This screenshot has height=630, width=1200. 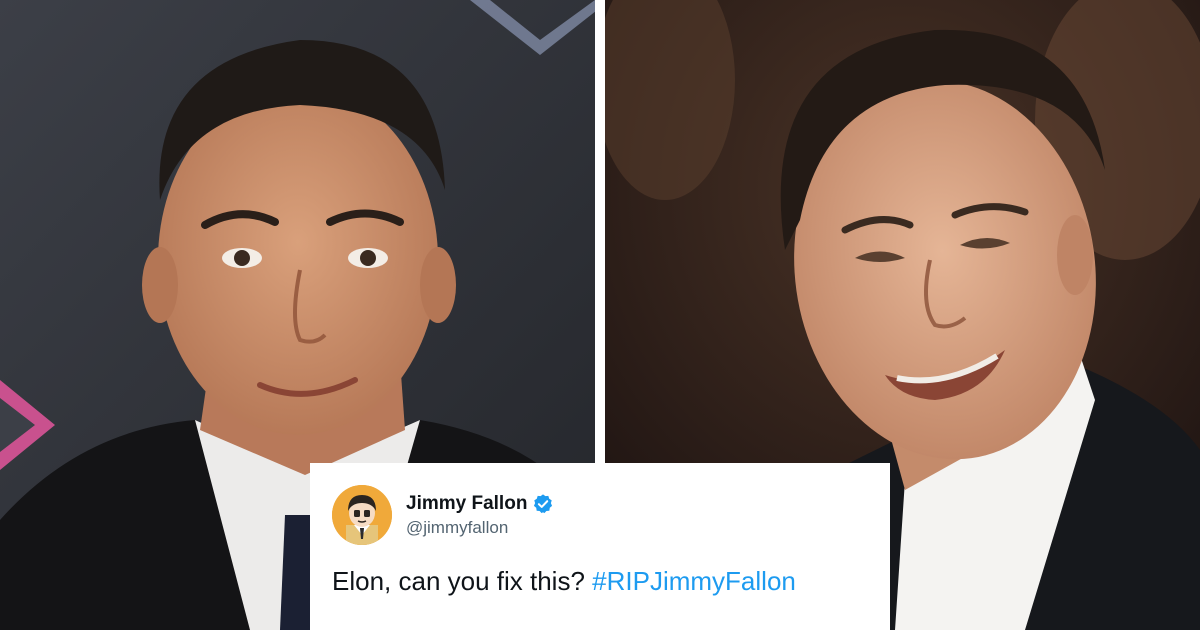 What do you see at coordinates (543, 503) in the screenshot?
I see `verified-badge-icon` at bounding box center [543, 503].